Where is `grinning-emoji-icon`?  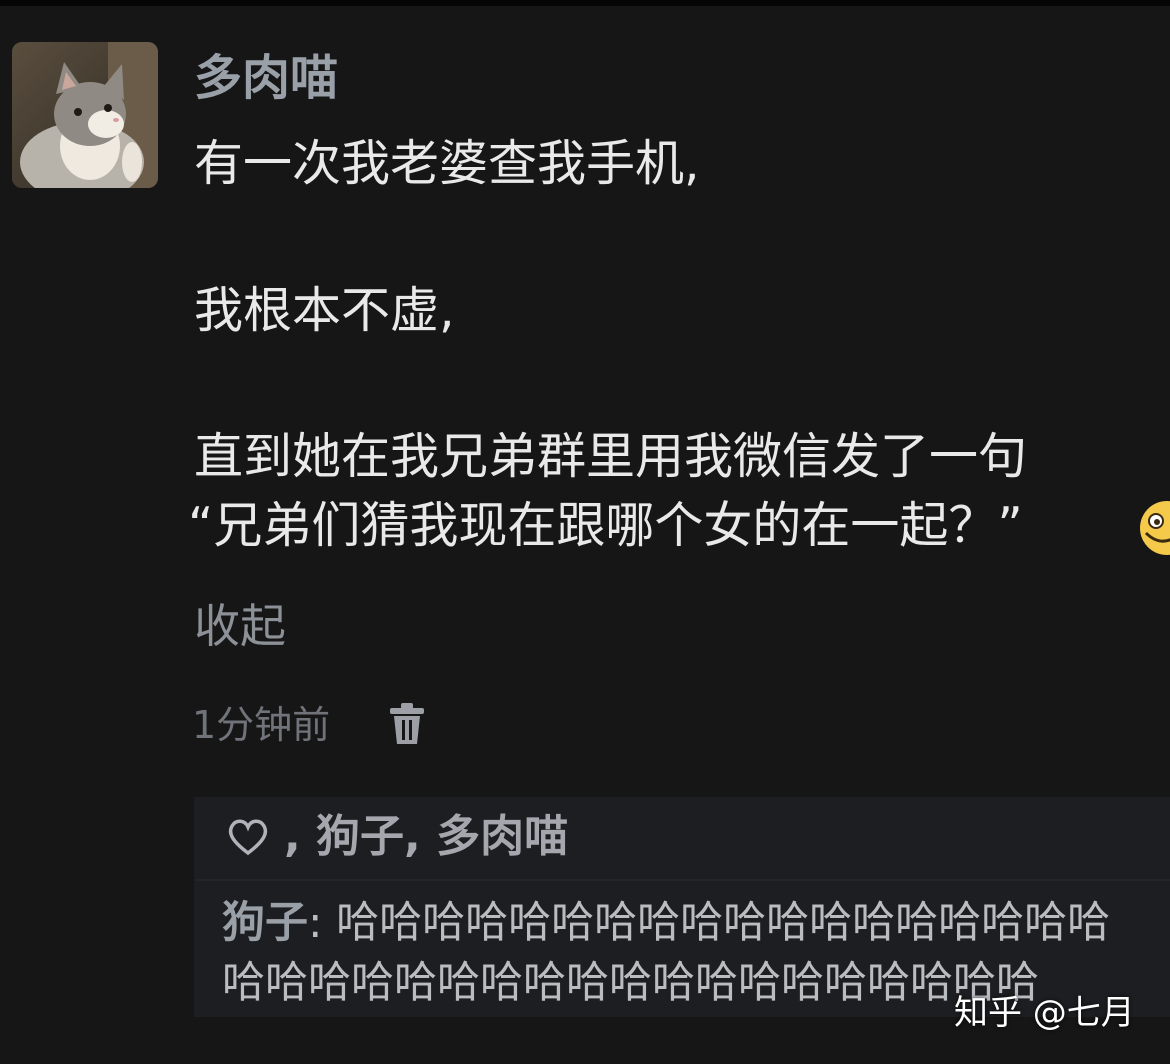
grinning-emoji-icon is located at coordinates (1155, 528).